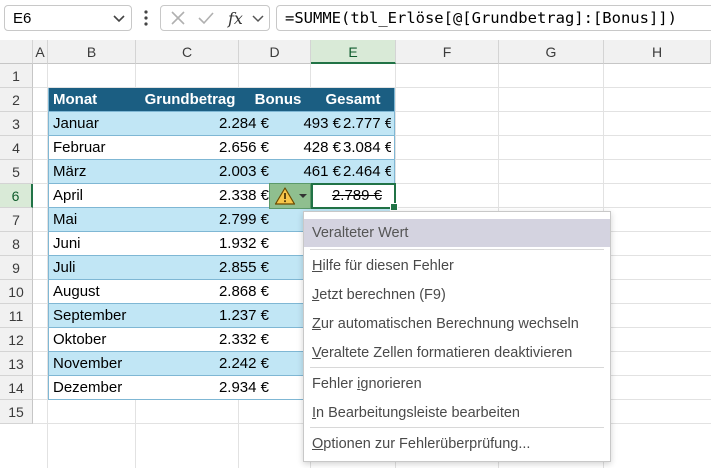  Describe the element at coordinates (551, 52) in the screenshot. I see `column-header-g: G` at that location.